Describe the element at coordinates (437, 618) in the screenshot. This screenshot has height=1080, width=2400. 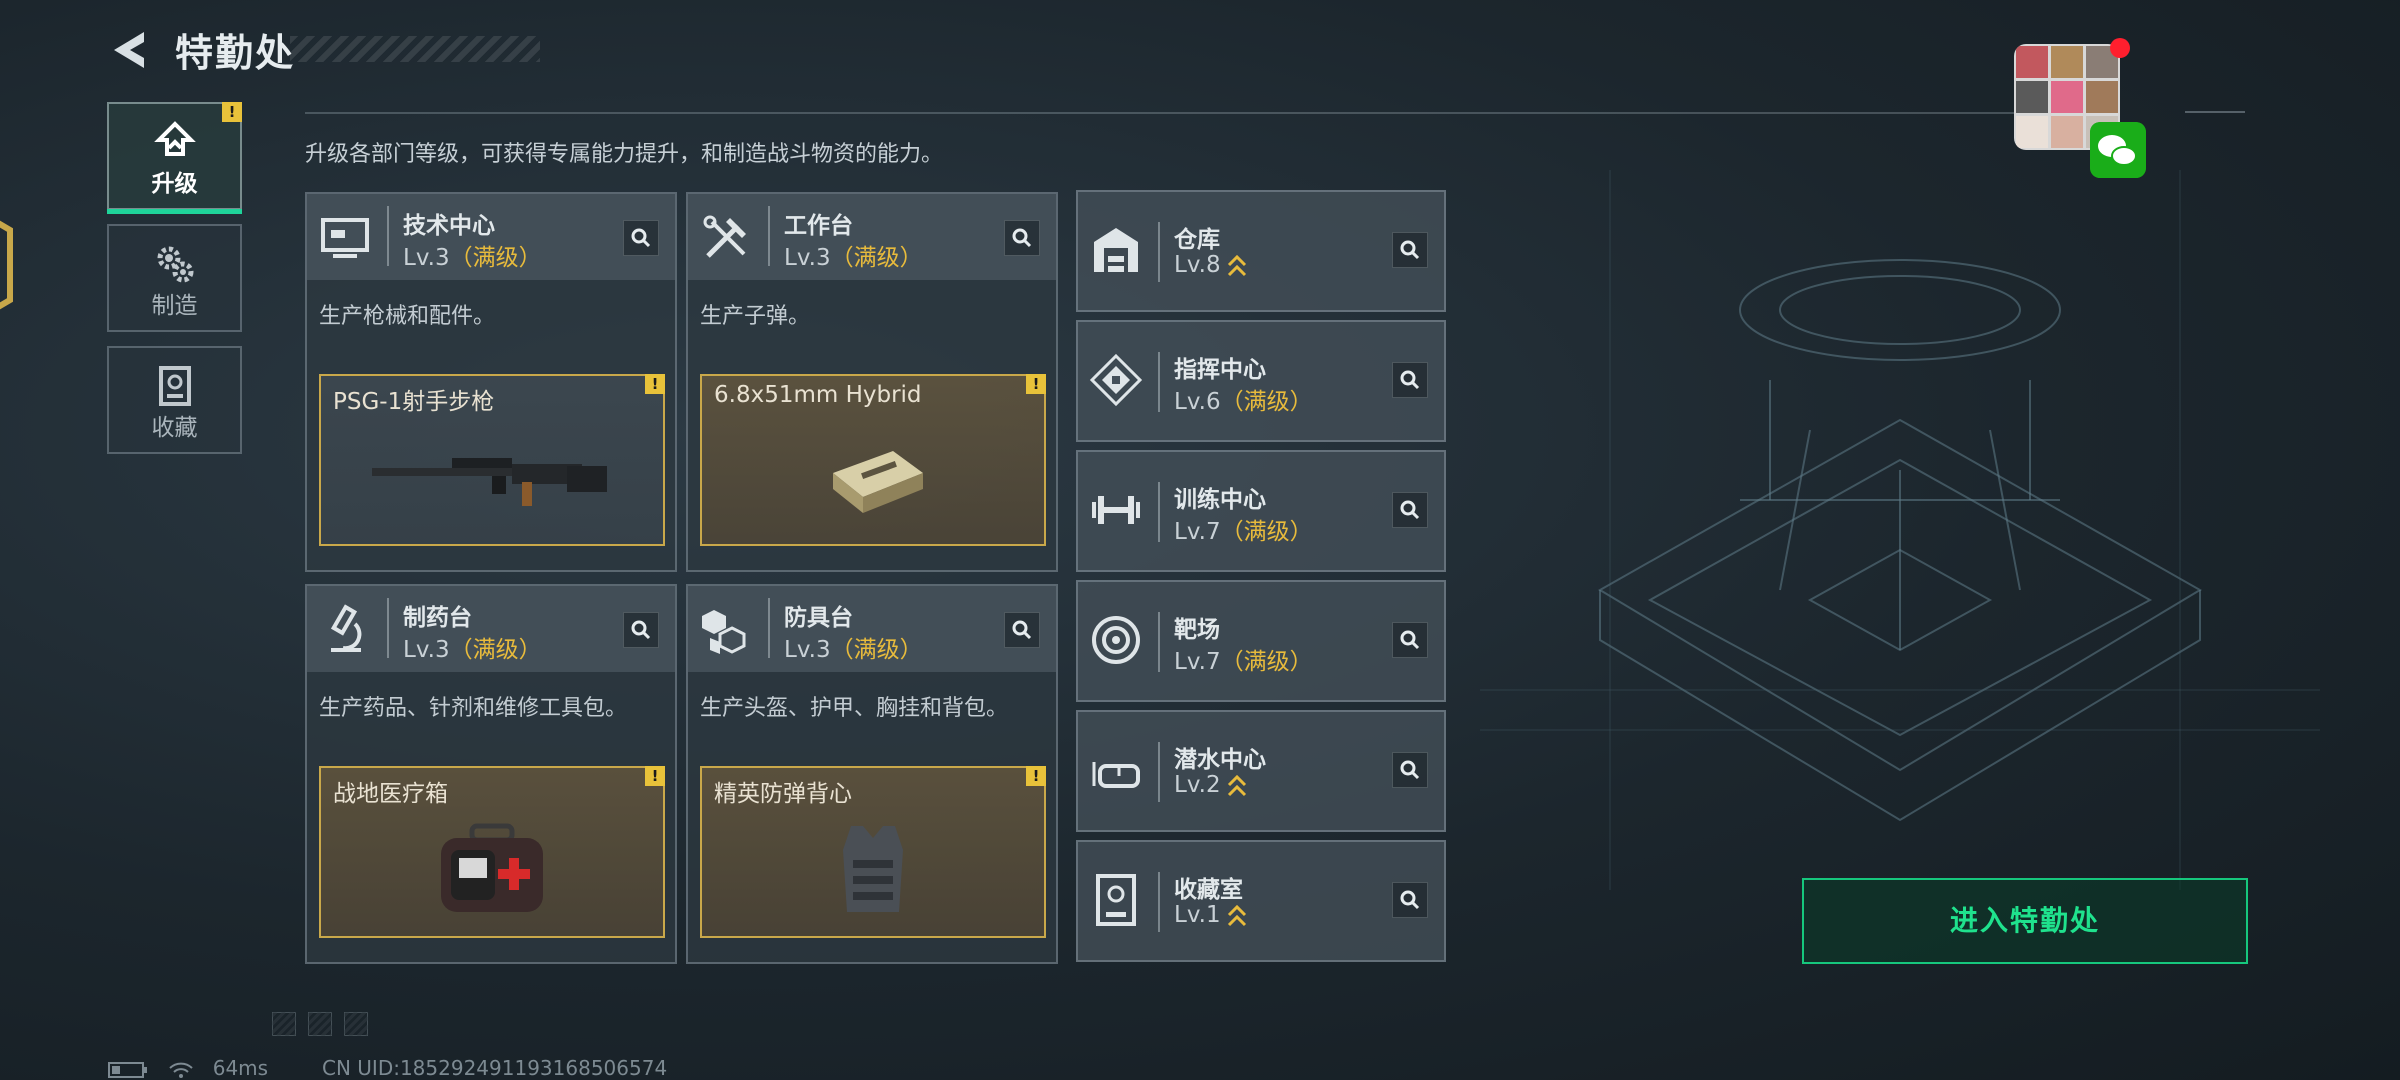
I see `card-title: 制药台` at that location.